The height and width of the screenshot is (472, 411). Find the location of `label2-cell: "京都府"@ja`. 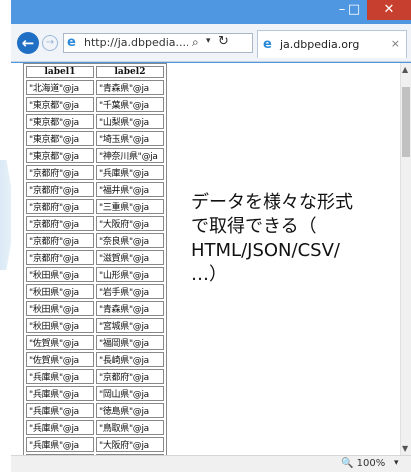

label2-cell: "京都府"@ja is located at coordinates (130, 376).